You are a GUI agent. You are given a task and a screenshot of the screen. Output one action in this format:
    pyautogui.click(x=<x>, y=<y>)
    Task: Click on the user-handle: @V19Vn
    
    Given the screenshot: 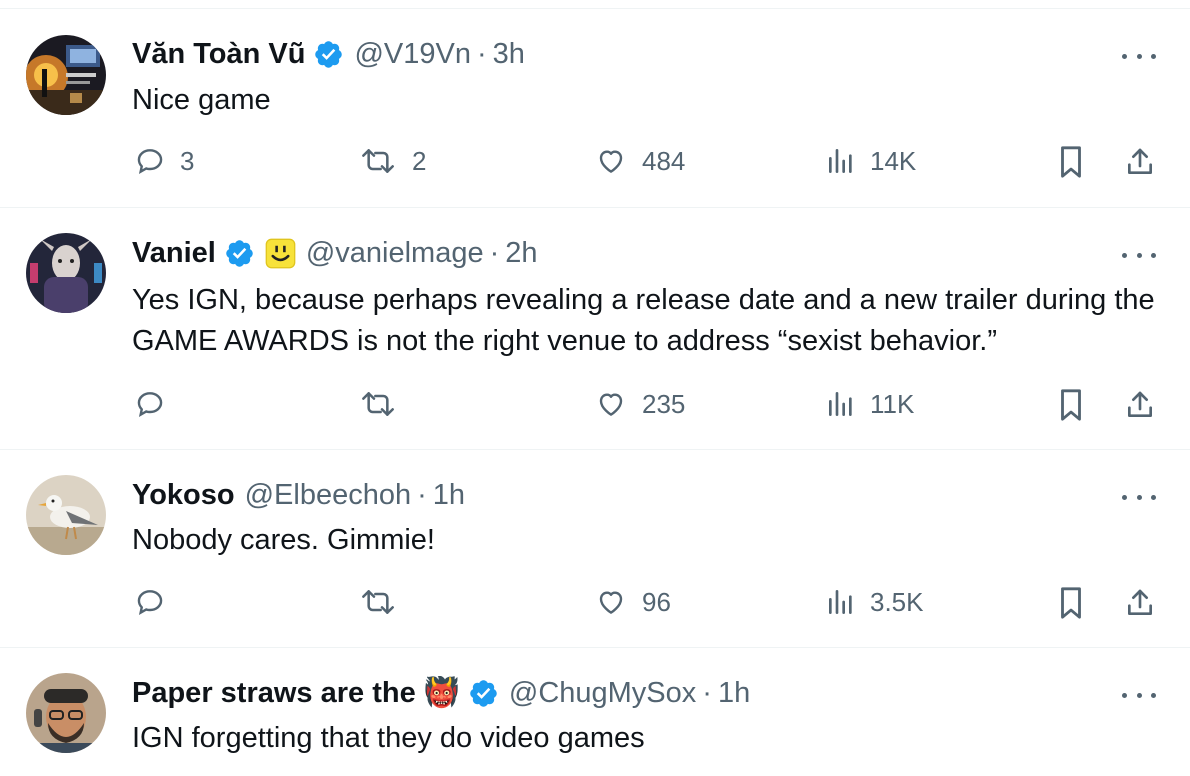 What is the action you would take?
    pyautogui.click(x=412, y=54)
    